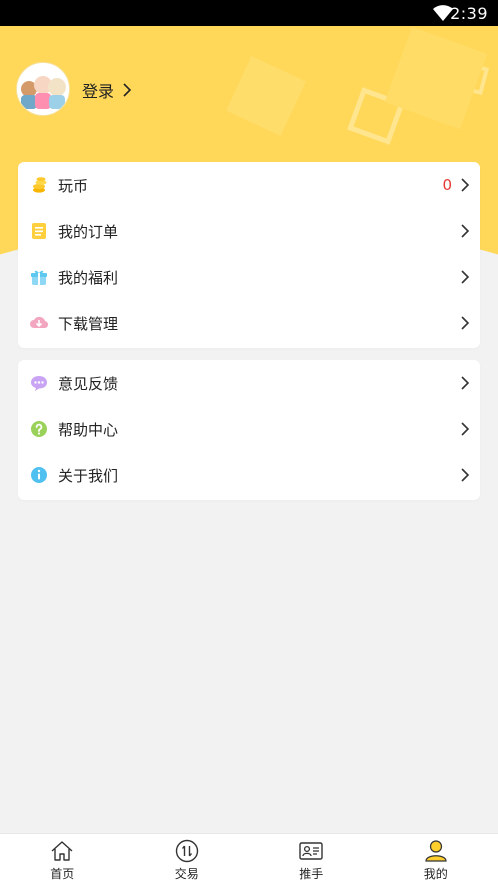 The width and height of the screenshot is (498, 886). I want to click on menu-item-label: 帮助中心, so click(88, 429).